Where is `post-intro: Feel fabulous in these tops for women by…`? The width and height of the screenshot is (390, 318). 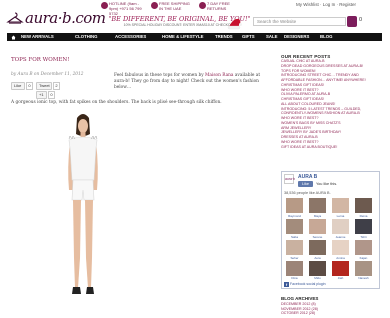
post-intro: Feel fabulous in these tops for women by… is located at coordinates (187, 81).